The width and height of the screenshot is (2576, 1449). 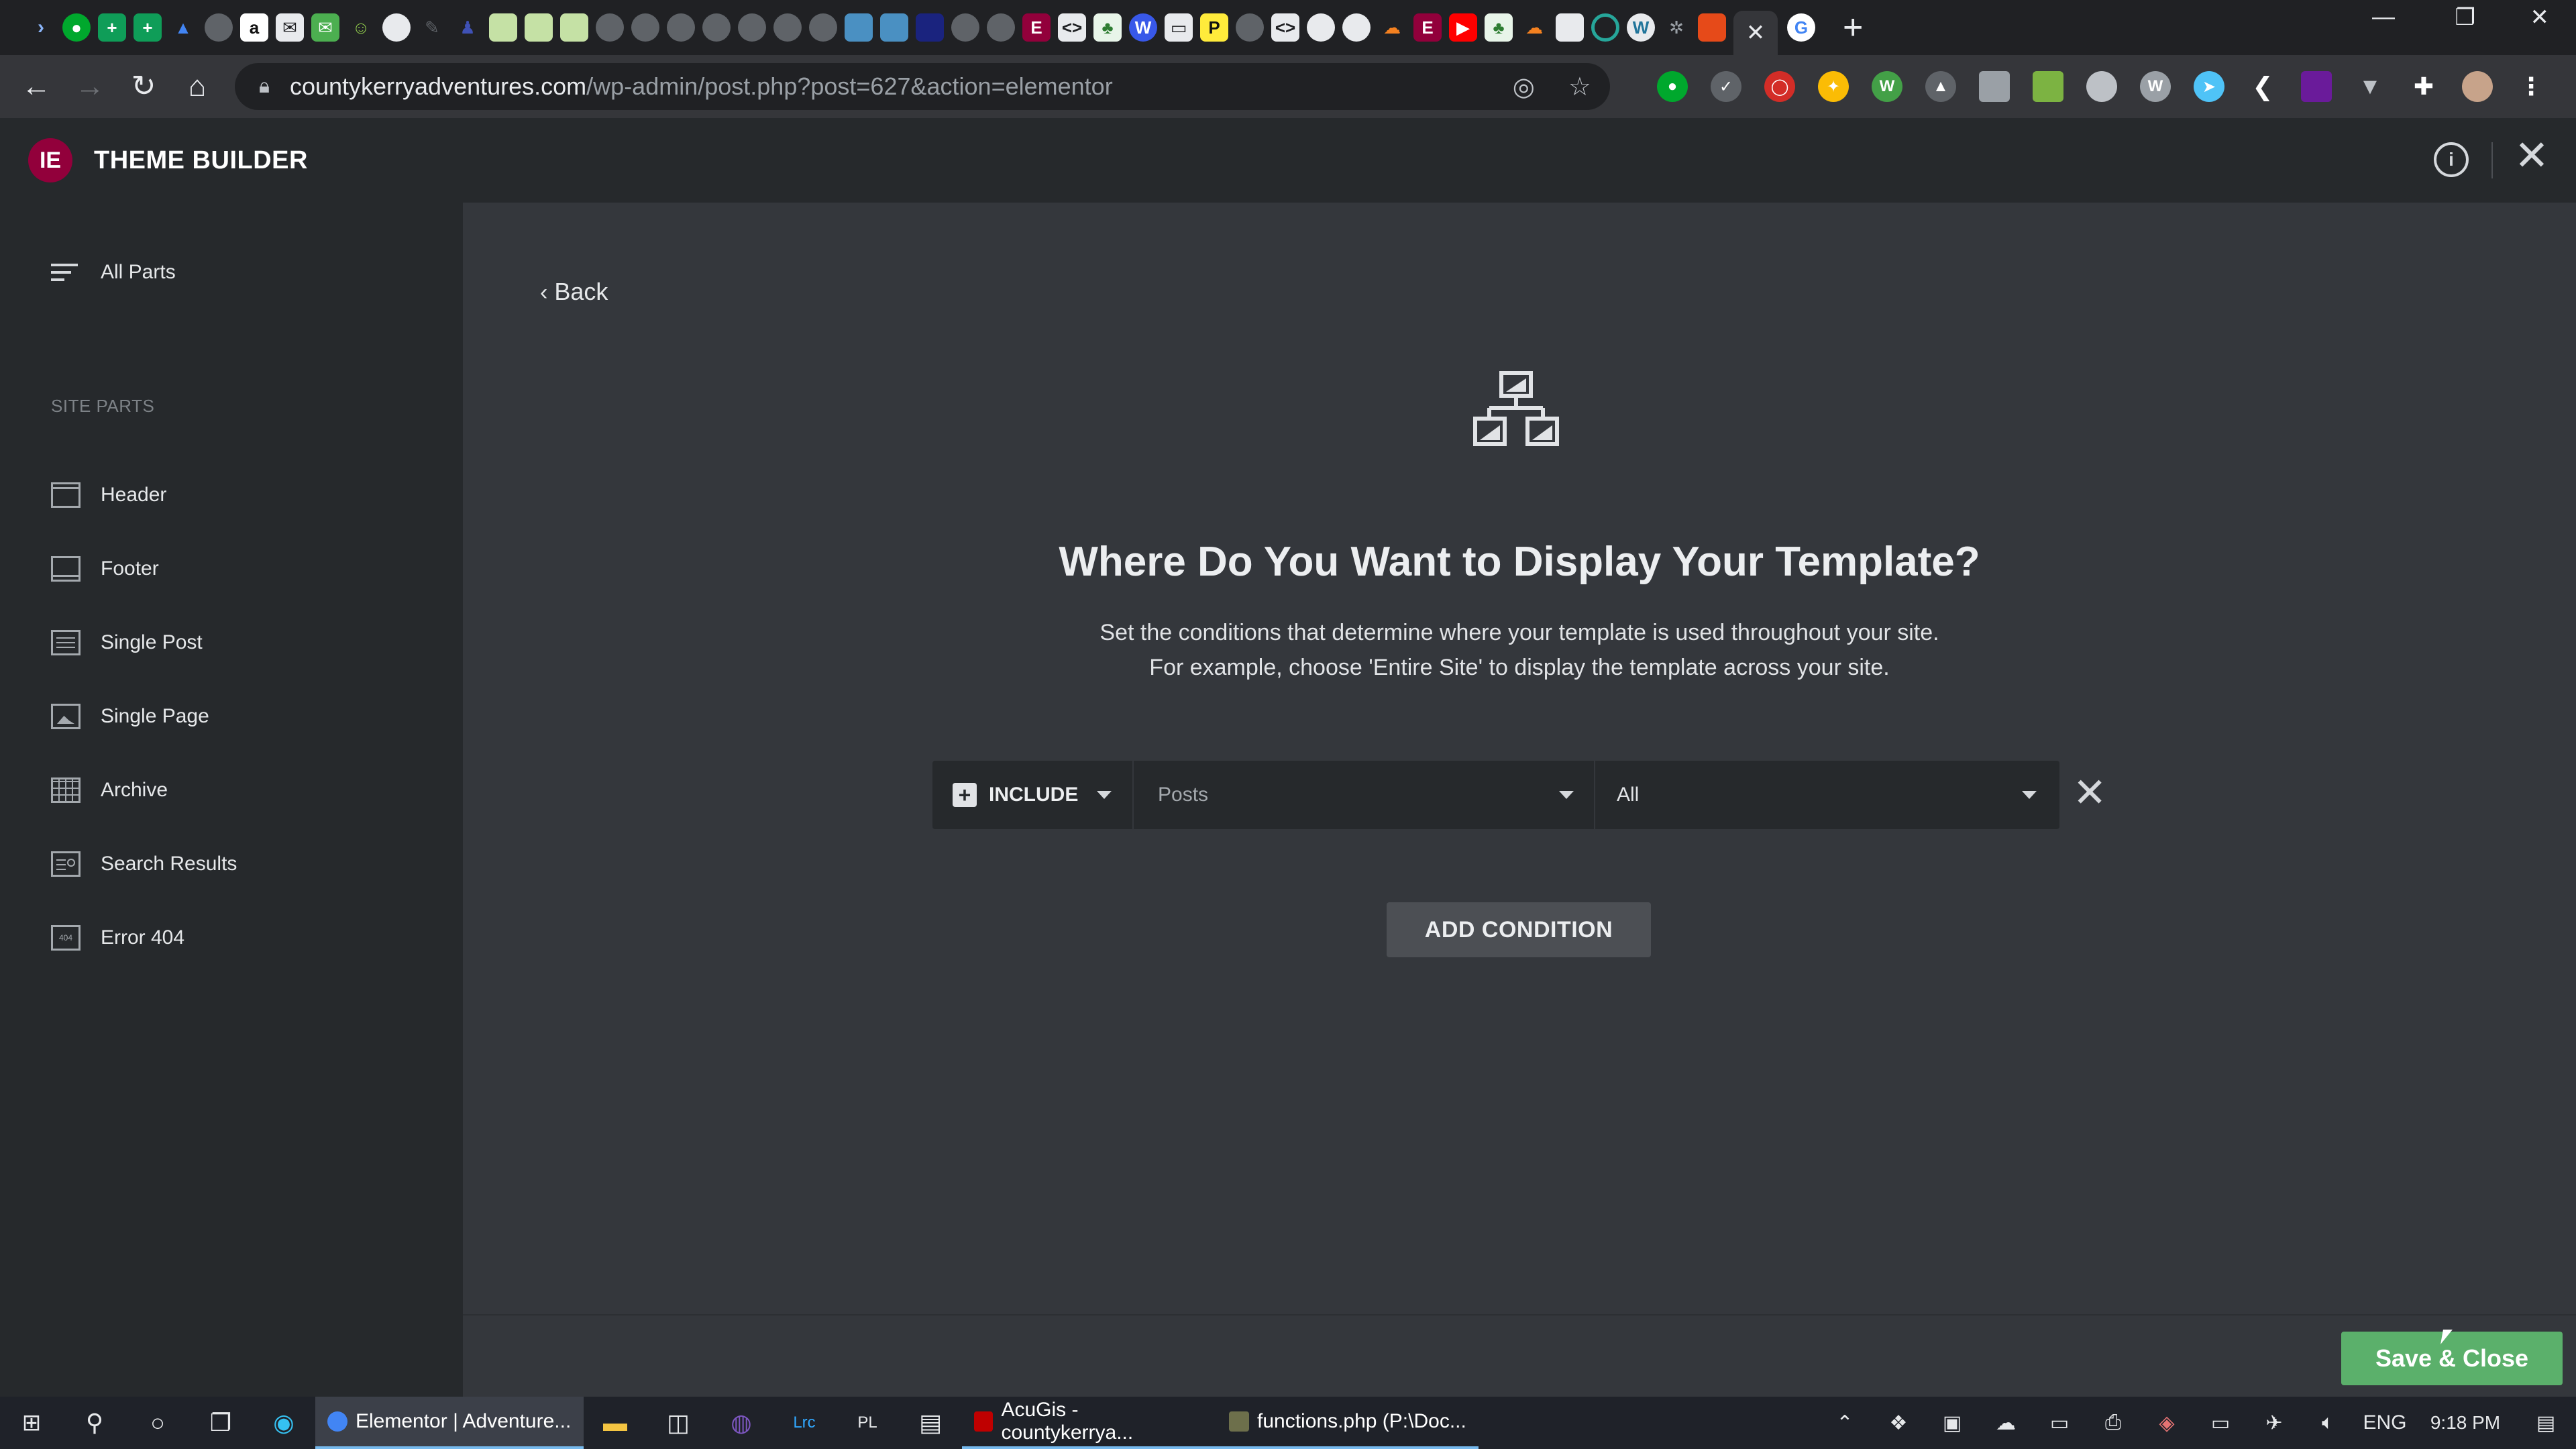 What do you see at coordinates (264, 86) in the screenshot?
I see `lock-icon: 🔒︎` at bounding box center [264, 86].